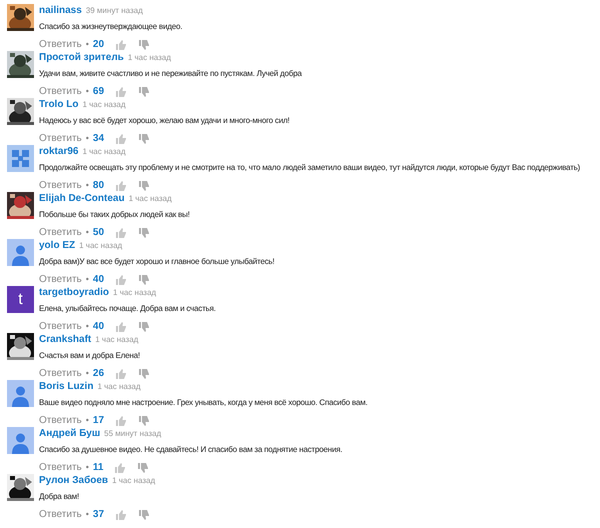  What do you see at coordinates (98, 138) in the screenshot?
I see `like-count: 34` at bounding box center [98, 138].